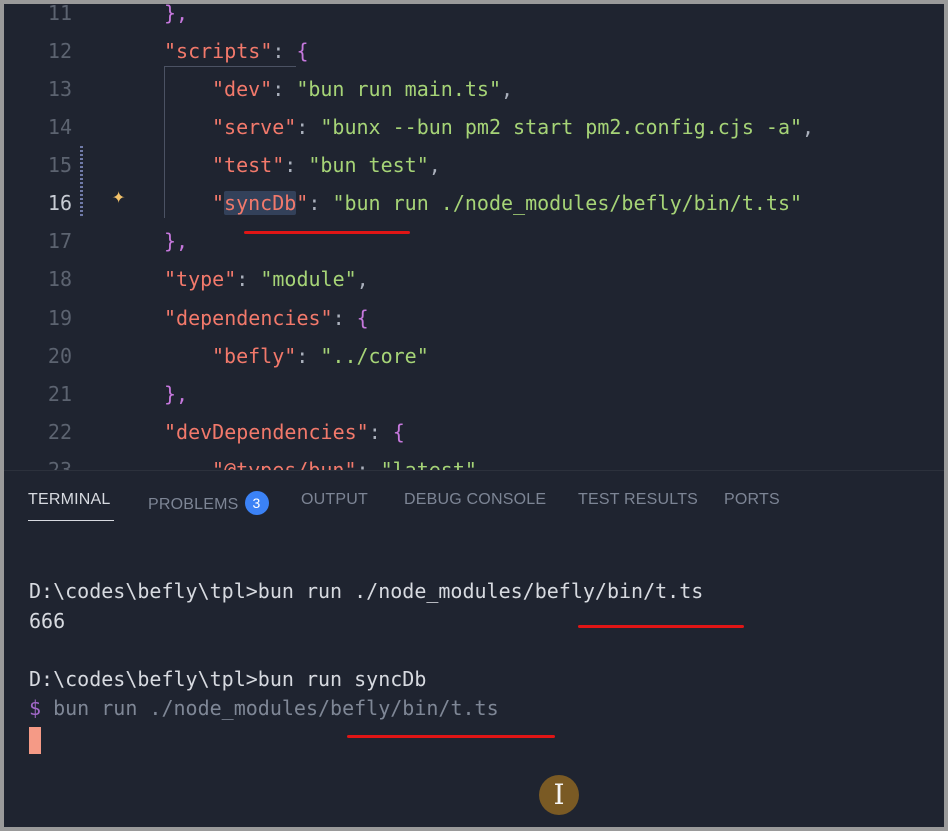 The image size is (948, 831). What do you see at coordinates (752, 500) in the screenshot?
I see `tab-ports: PORTS` at bounding box center [752, 500].